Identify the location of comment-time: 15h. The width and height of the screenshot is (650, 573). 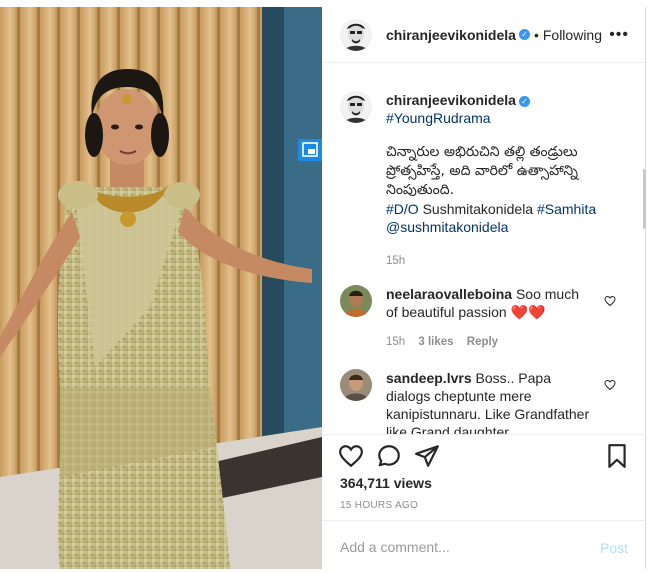
(395, 342).